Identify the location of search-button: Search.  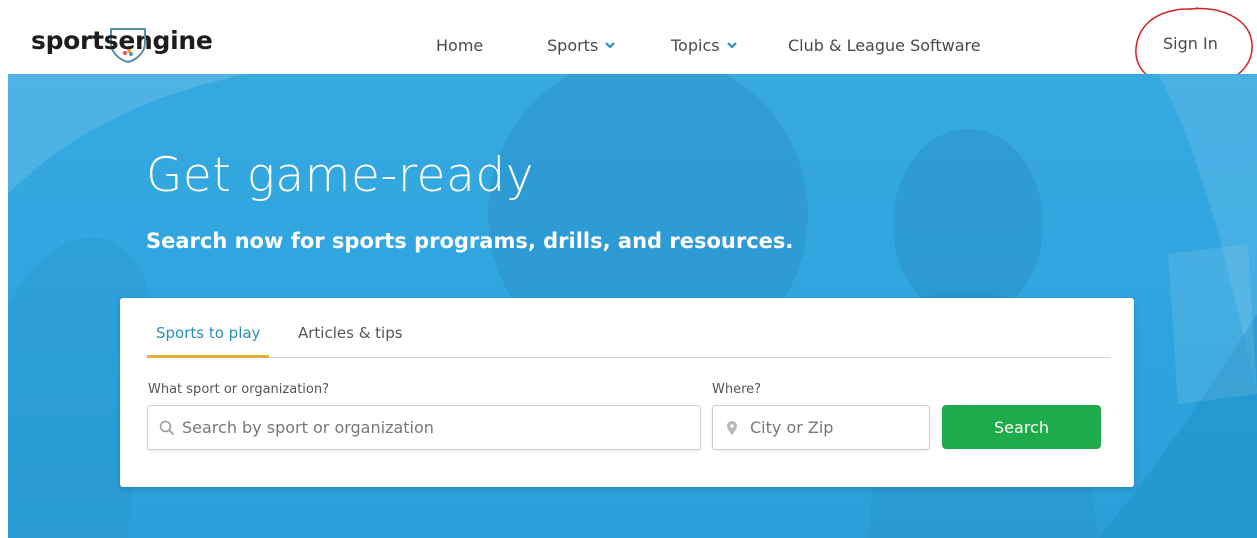
(1021, 427).